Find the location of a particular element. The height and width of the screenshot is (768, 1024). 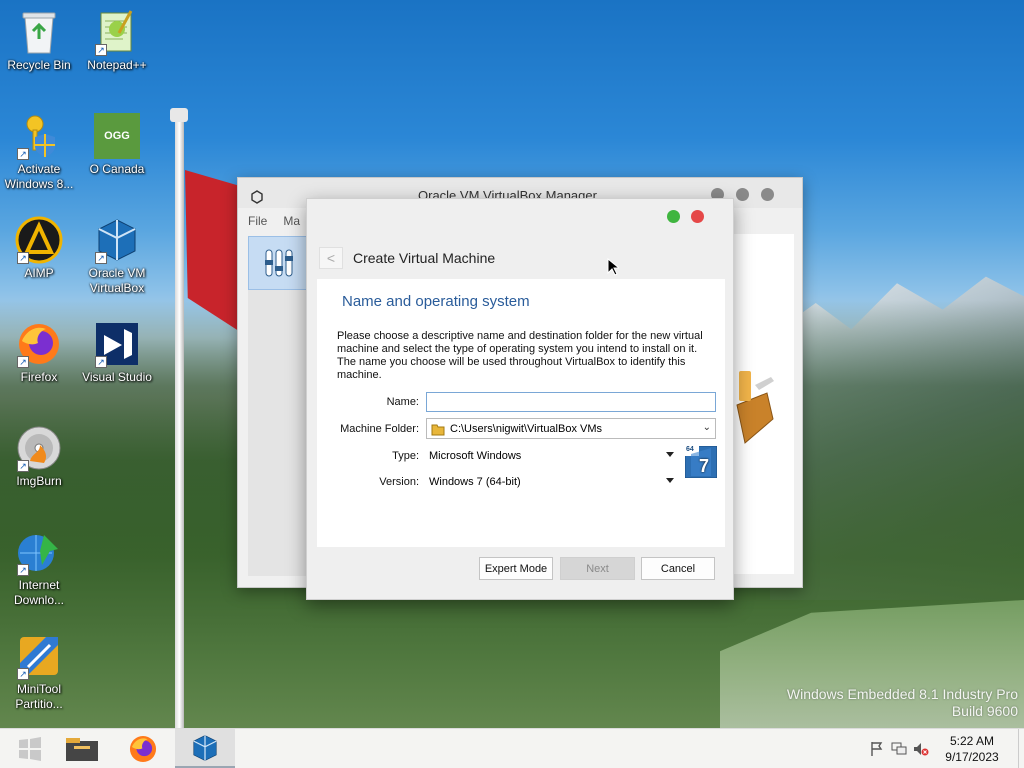

watermark-edition: Windows Embedded 8.1 Industry Pro is located at coordinates (902, 694).